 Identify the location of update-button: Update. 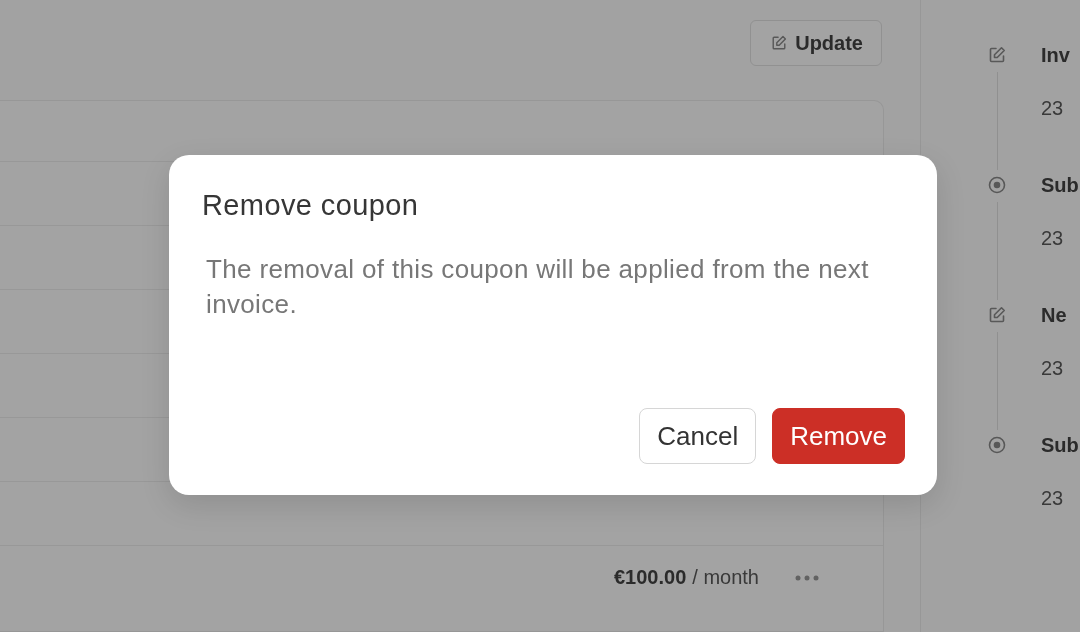
(816, 43).